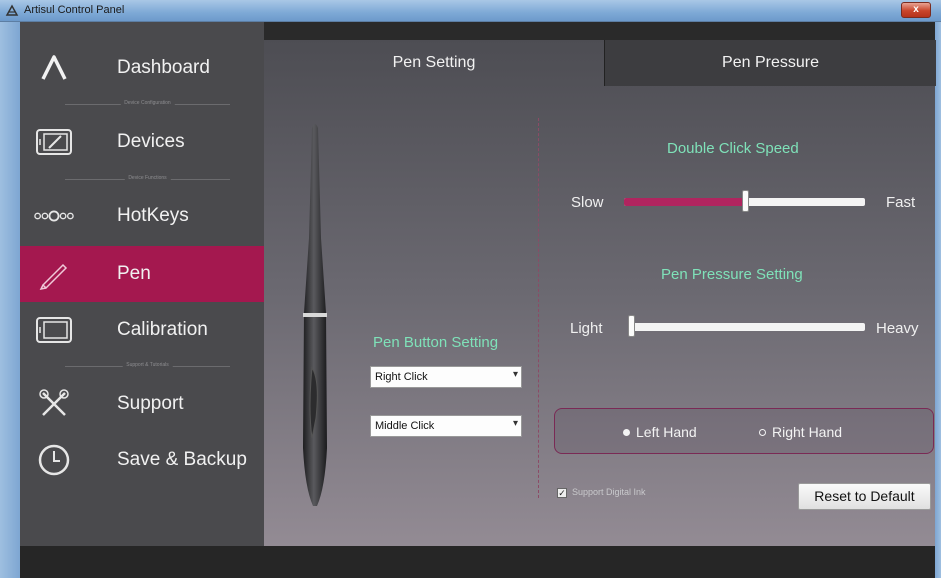 Image resolution: width=941 pixels, height=578 pixels. What do you see at coordinates (684, 202) in the screenshot?
I see `slider-fill` at bounding box center [684, 202].